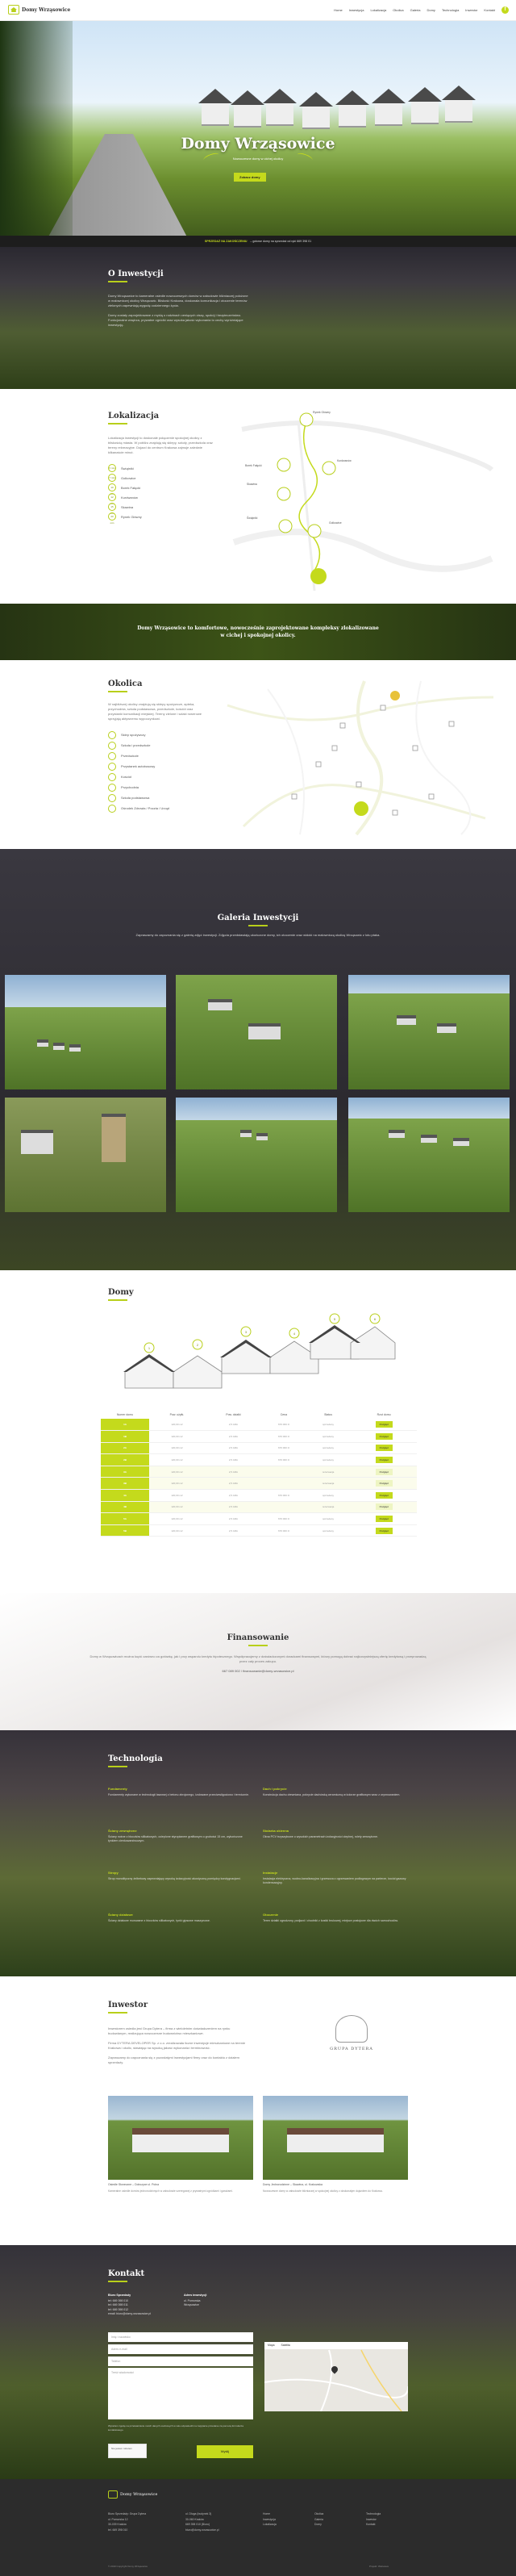 The width and height of the screenshot is (516, 2576). What do you see at coordinates (160, 498) in the screenshot?
I see `legend-item: 12 min Kurdwanów` at bounding box center [160, 498].